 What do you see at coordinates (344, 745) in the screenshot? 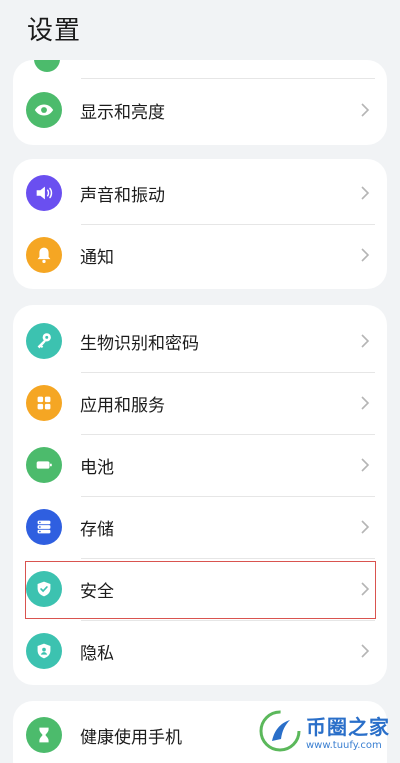
I see `watermark-url: www.tuufy.com` at bounding box center [344, 745].